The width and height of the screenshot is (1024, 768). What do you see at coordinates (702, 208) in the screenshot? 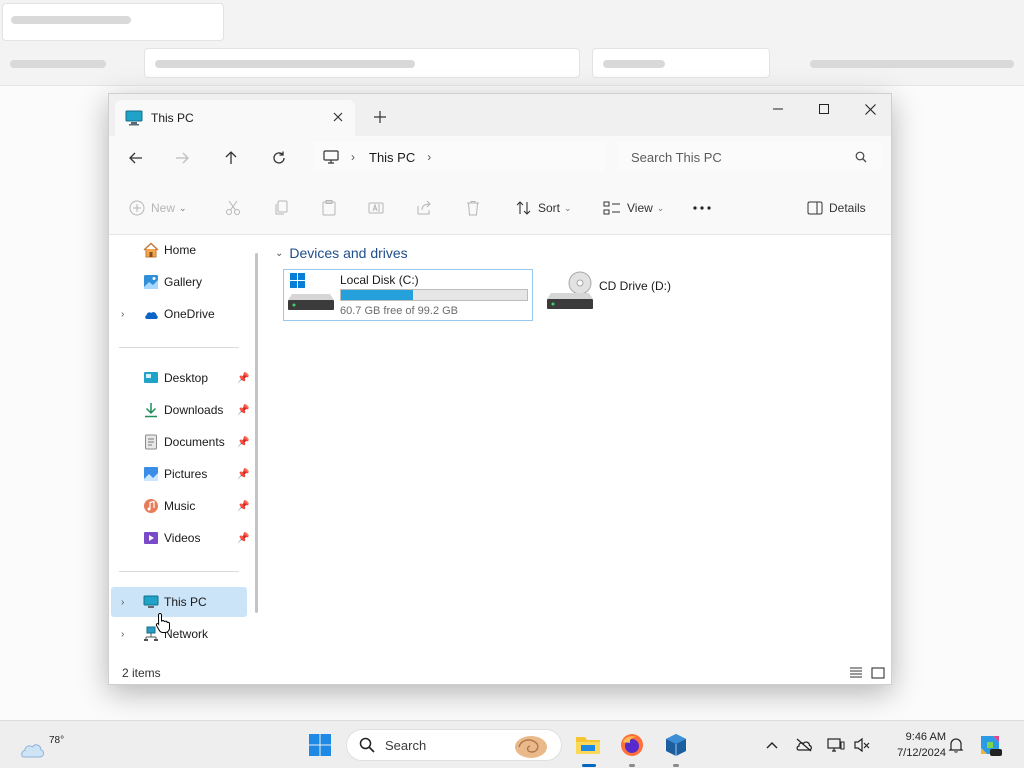
I see `see-more-button` at bounding box center [702, 208].